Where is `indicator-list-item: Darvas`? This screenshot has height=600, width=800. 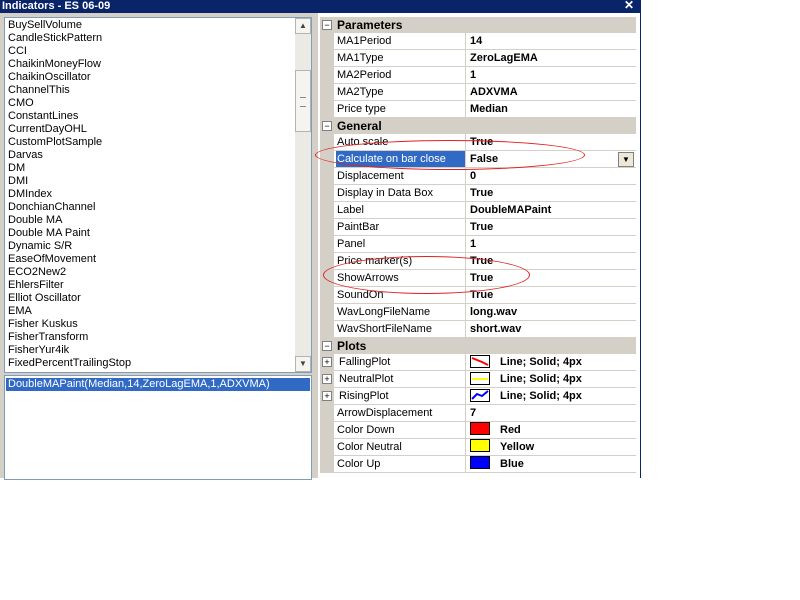 indicator-list-item: Darvas is located at coordinates (150, 155).